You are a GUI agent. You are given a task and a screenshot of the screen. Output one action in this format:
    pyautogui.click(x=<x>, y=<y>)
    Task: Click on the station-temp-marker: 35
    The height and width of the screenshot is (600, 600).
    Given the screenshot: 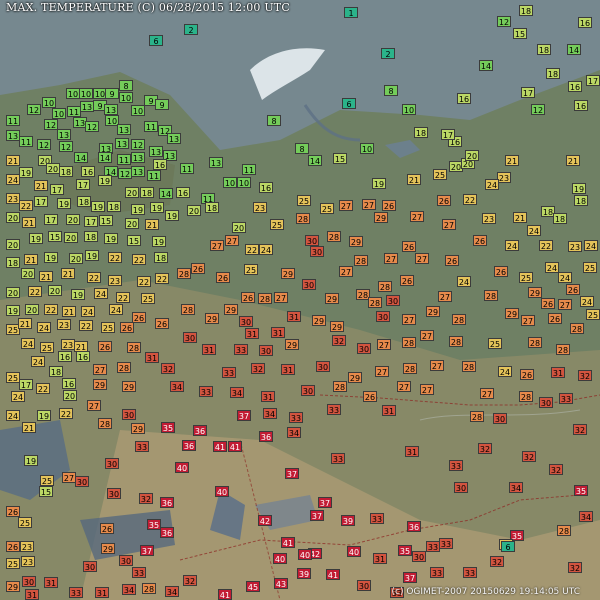 What is the action you would take?
    pyautogui.click(x=405, y=550)
    